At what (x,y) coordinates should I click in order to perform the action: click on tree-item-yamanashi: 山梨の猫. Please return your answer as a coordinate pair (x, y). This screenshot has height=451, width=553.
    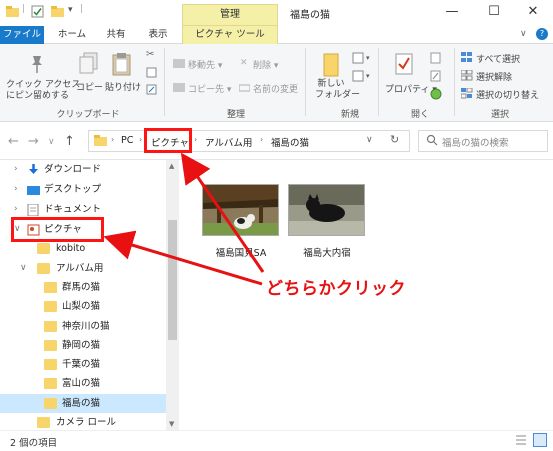
    Looking at the image, I should click on (83, 306).